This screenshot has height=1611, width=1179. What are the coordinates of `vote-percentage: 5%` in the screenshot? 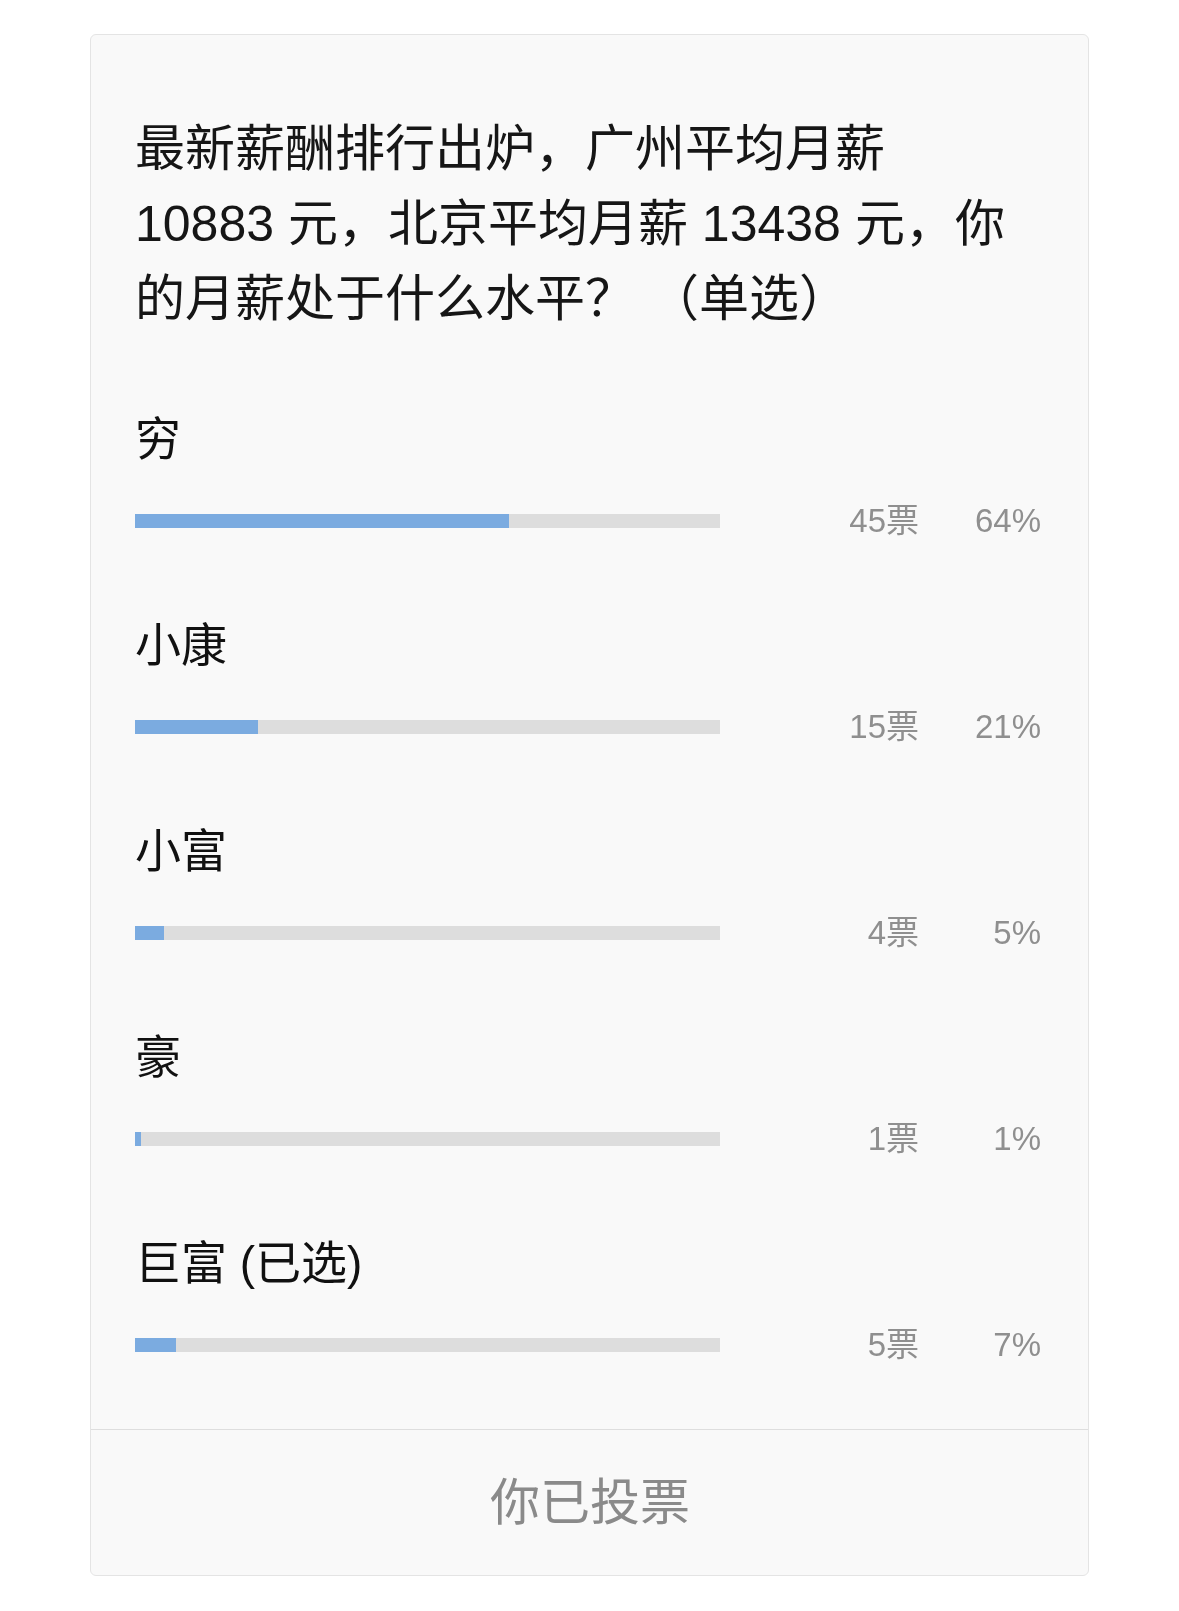 It's located at (1016, 933).